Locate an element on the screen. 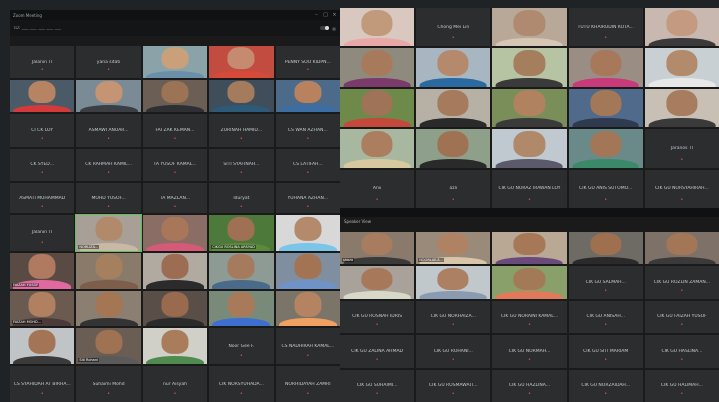 This screenshot has height=402, width=719. participant-name-tile: CIK GU ANISAH... • is located at coordinates (605, 317).